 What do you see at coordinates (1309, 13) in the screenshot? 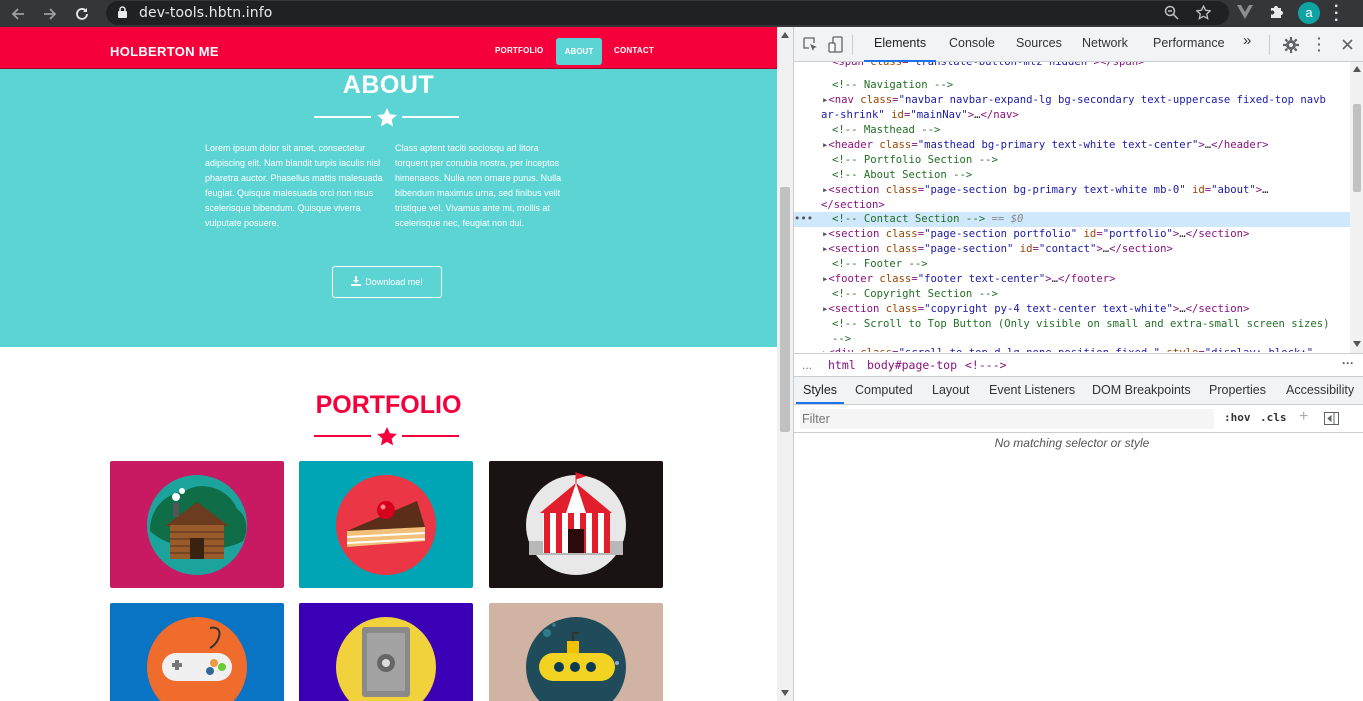
I see `profile-avatar: a` at bounding box center [1309, 13].